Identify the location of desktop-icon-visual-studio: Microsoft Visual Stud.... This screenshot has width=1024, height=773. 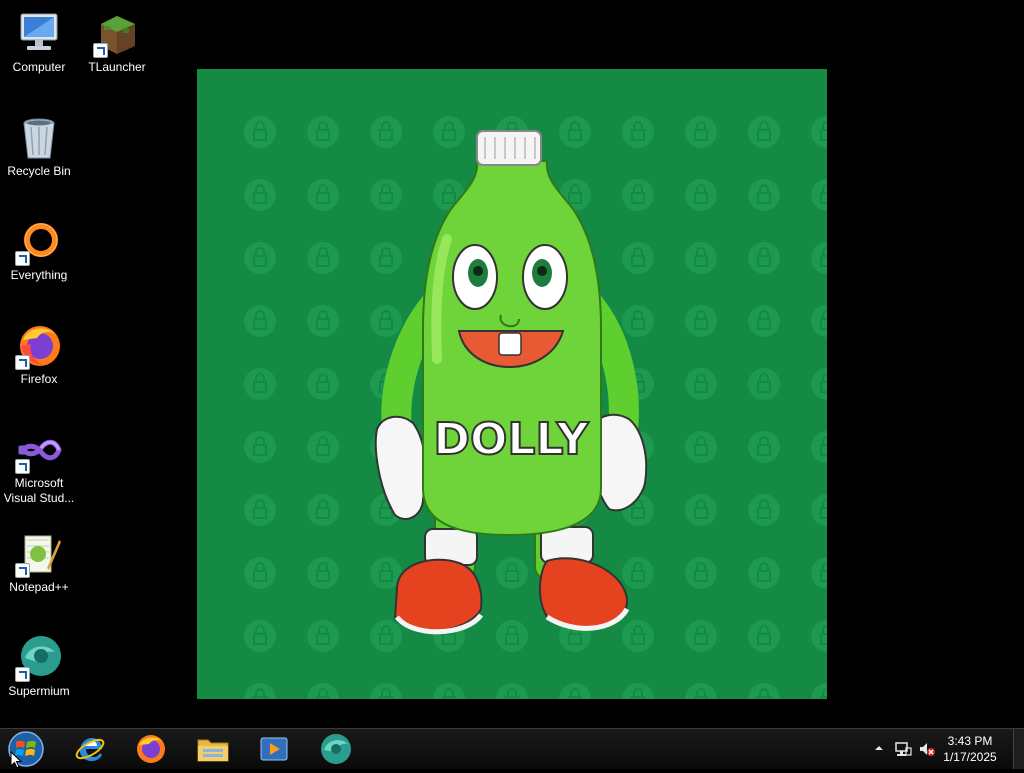
(39, 462).